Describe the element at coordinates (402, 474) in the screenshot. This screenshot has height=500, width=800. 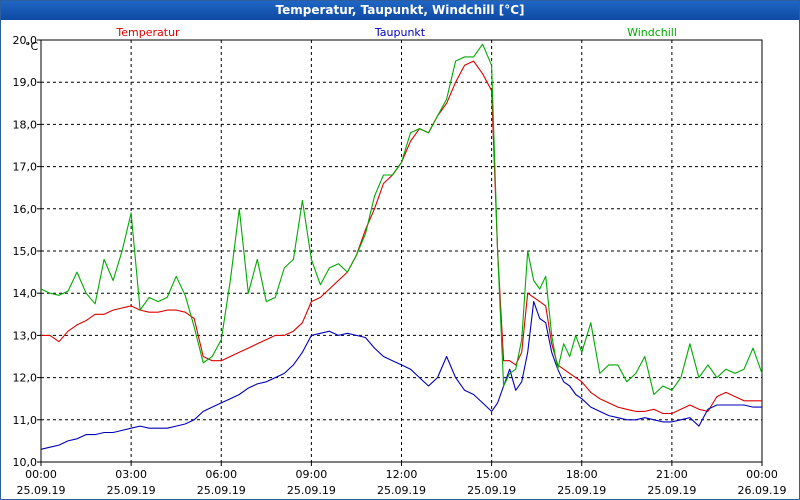
I see `x-tick-time: 12:00` at that location.